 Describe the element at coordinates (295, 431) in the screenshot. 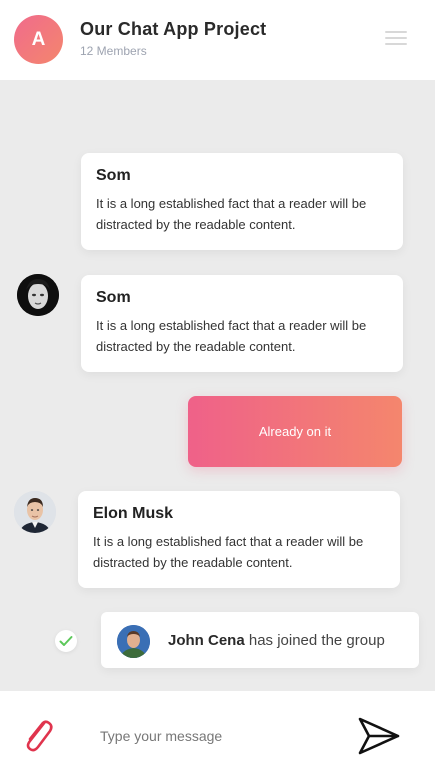

I see `own-message-bubble: Already on it` at that location.